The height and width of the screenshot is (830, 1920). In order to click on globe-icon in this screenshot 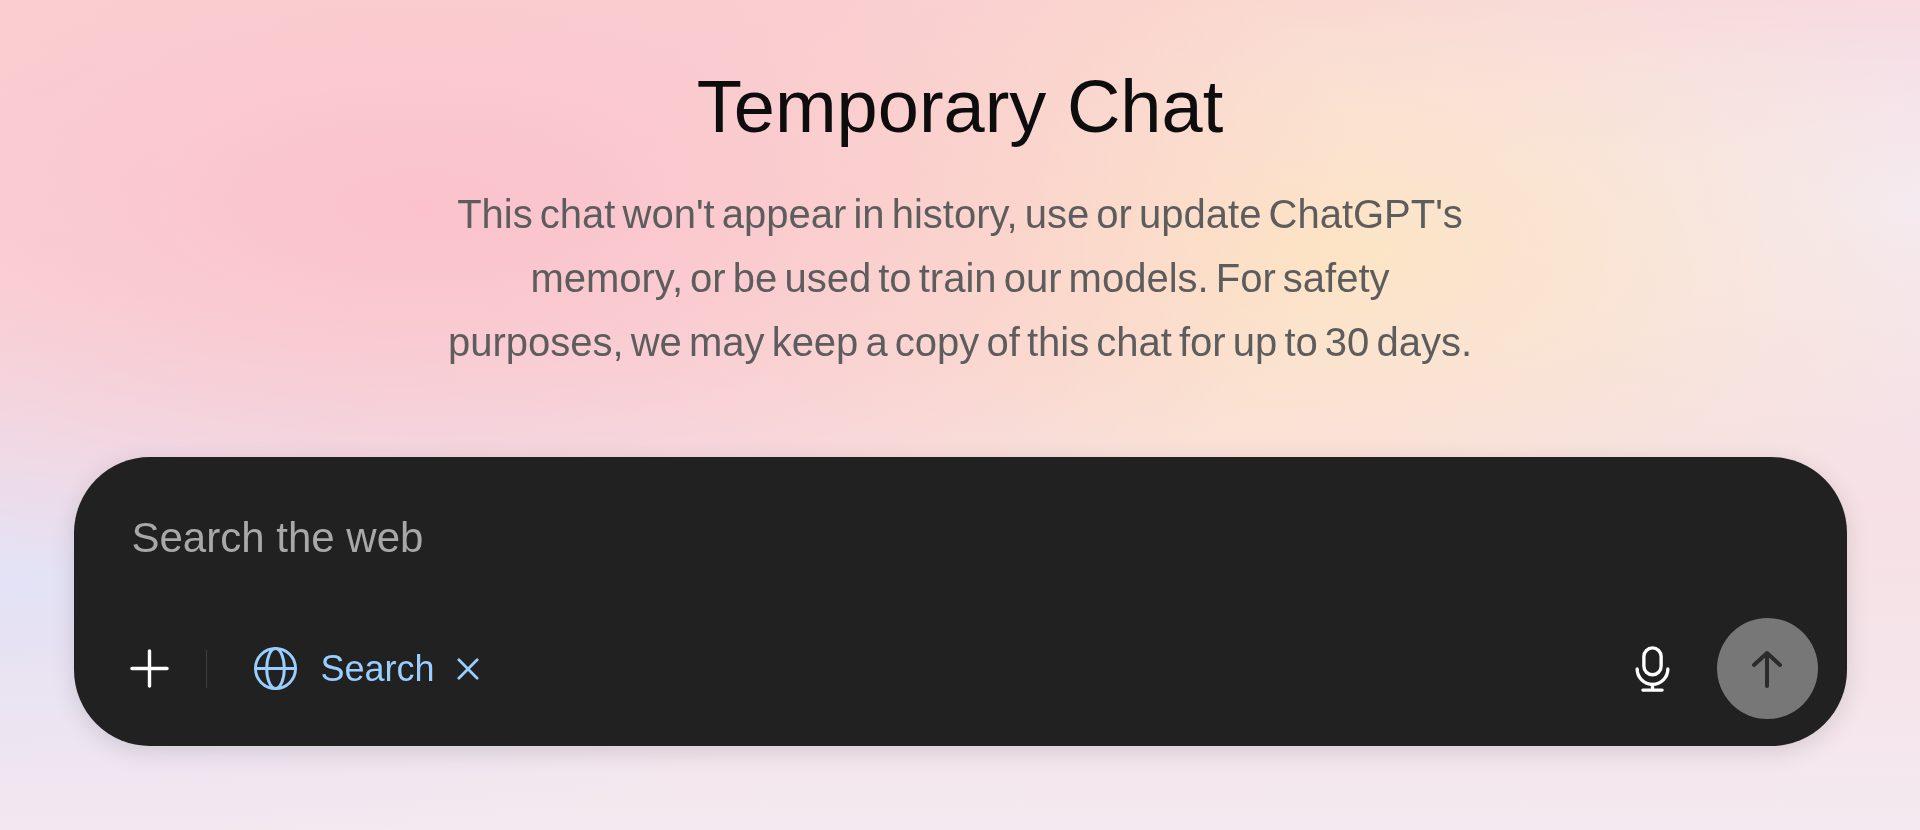, I will do `click(275, 668)`.